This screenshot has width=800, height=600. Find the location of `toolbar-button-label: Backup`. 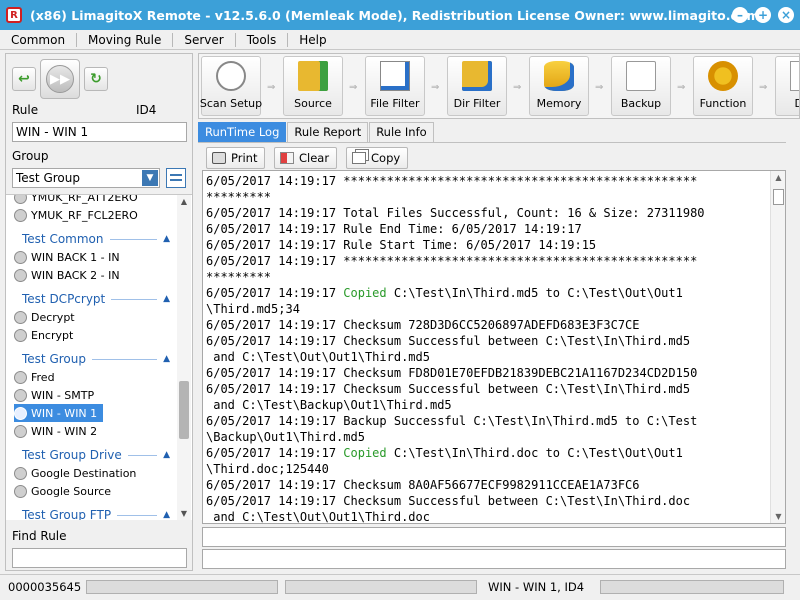

toolbar-button-label: Backup is located at coordinates (641, 103).